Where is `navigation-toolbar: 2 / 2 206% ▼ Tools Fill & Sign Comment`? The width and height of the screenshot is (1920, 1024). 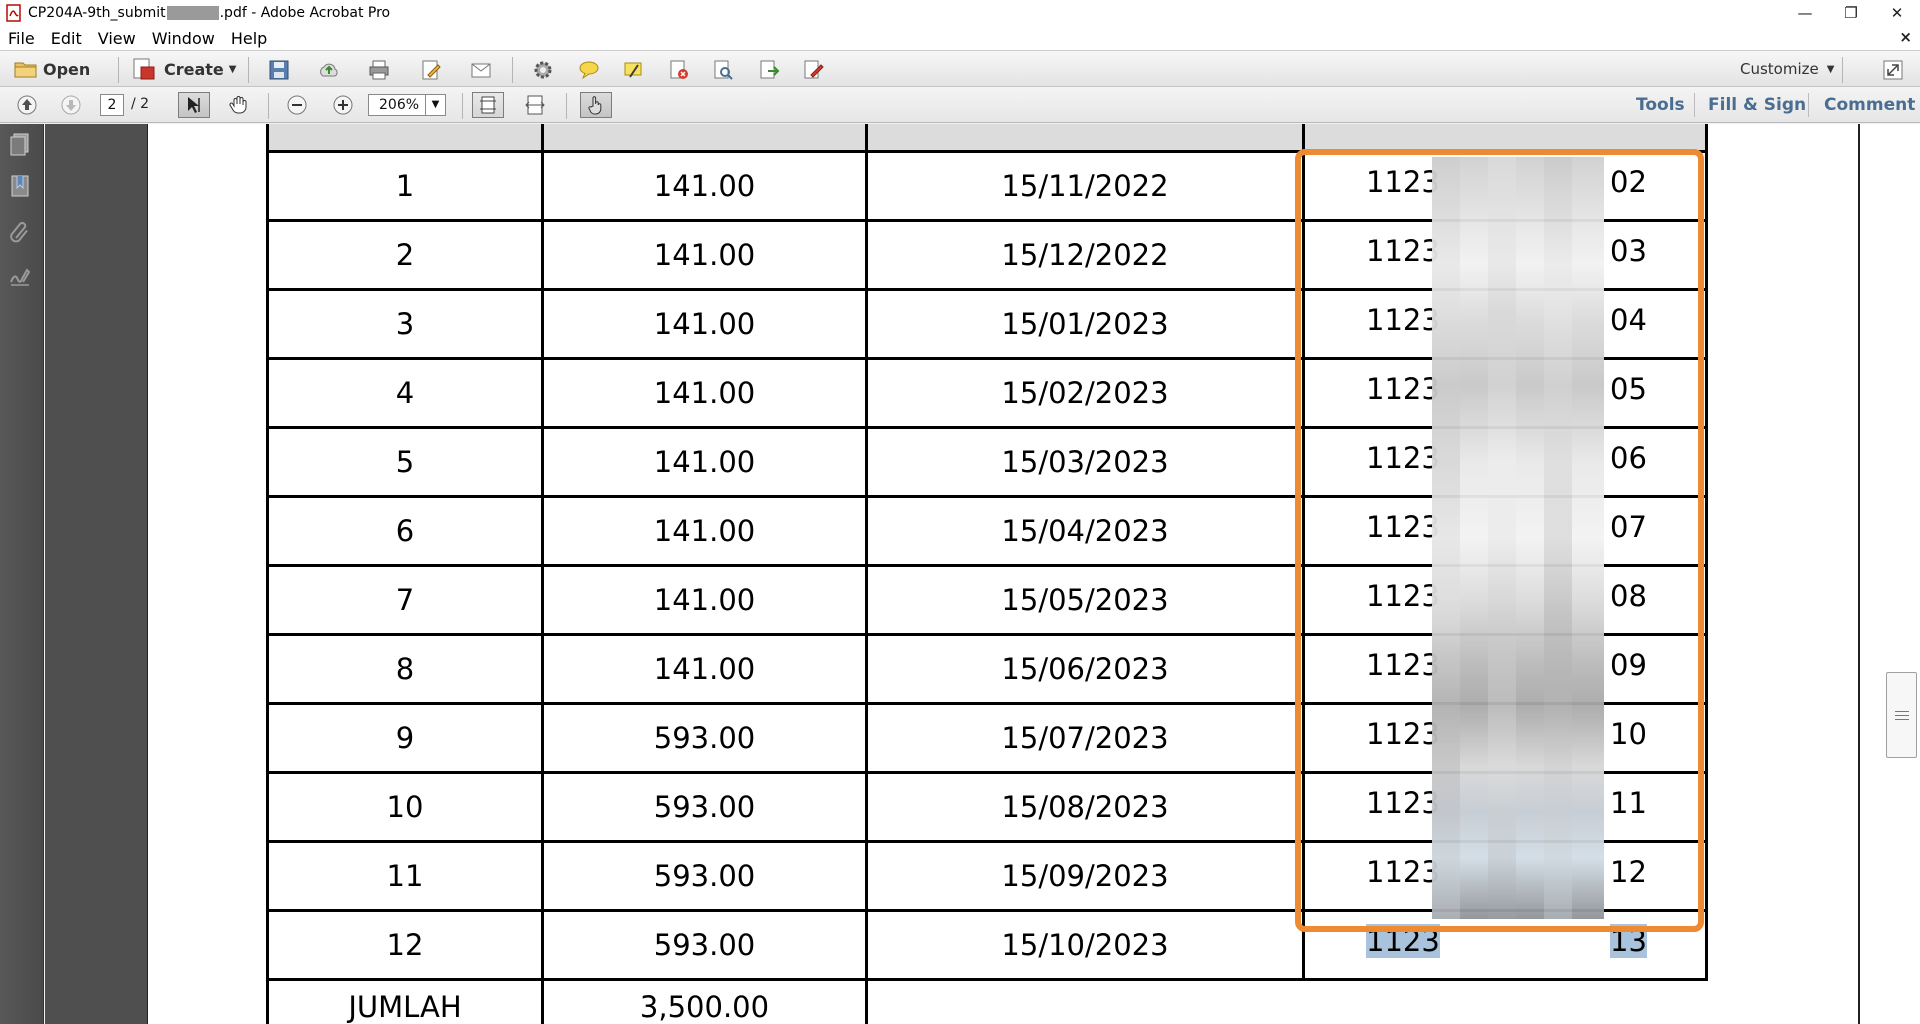
navigation-toolbar: 2 / 2 206% ▼ Tools Fill & Sign Comment is located at coordinates (960, 105).